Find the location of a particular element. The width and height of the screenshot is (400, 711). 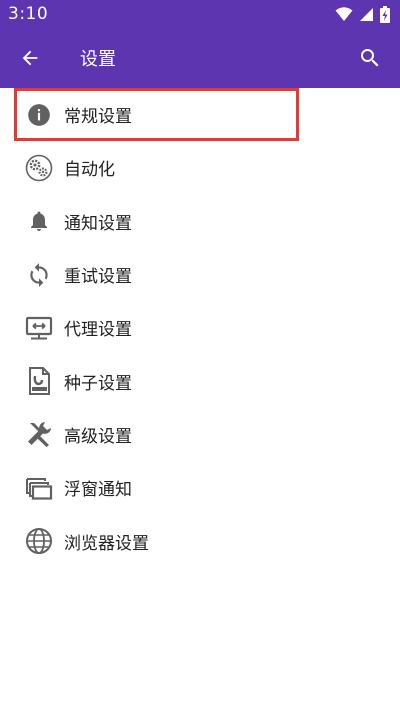

arrow-back-icon is located at coordinates (30, 58).